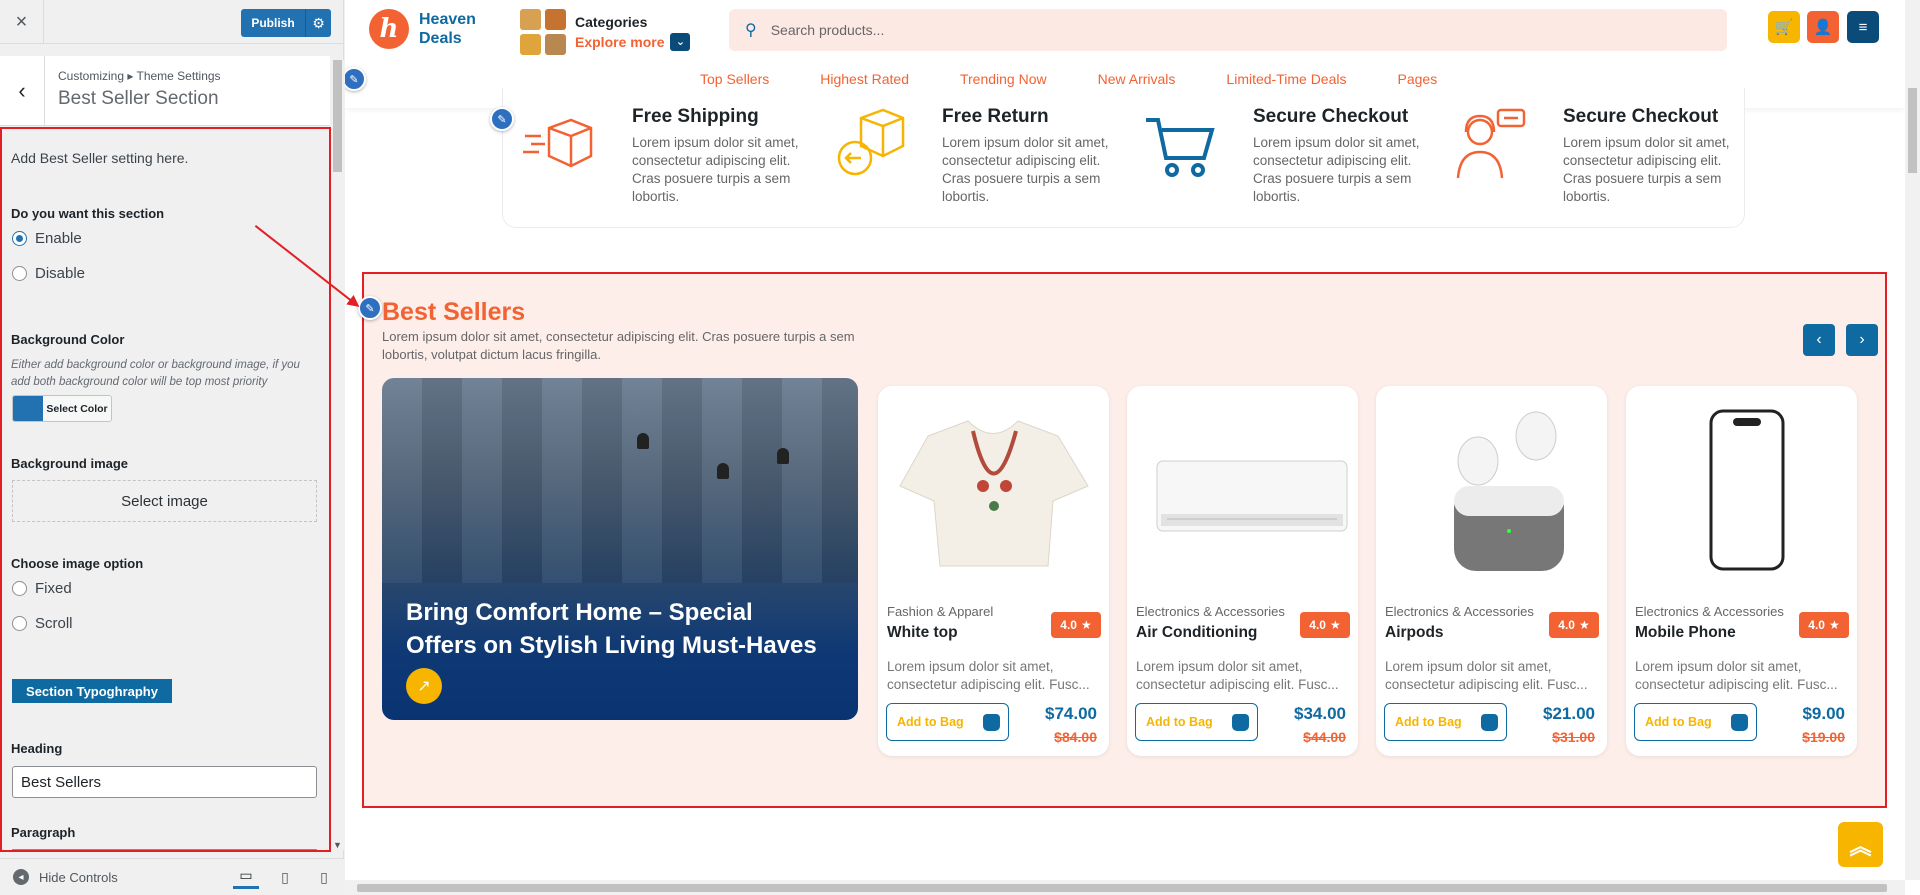  I want to click on heading-input: Best Sellers, so click(164, 782).